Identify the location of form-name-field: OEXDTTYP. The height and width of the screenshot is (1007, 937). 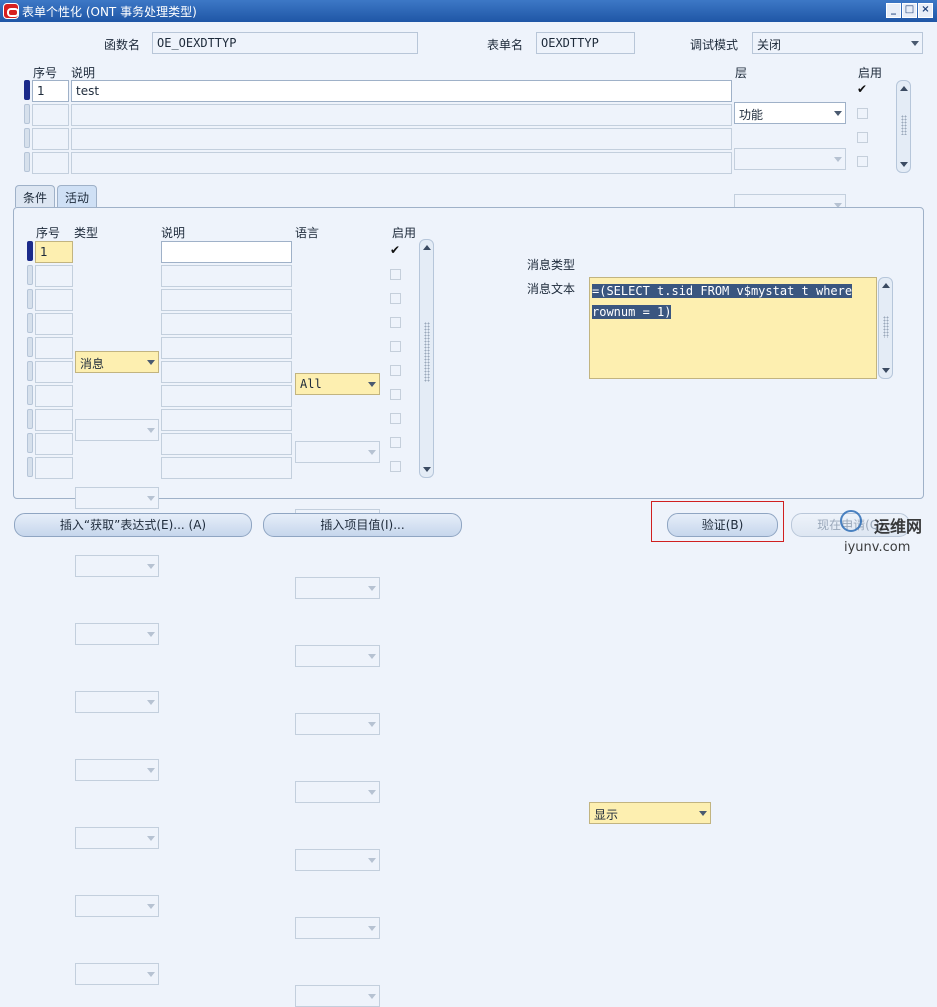
(585, 43).